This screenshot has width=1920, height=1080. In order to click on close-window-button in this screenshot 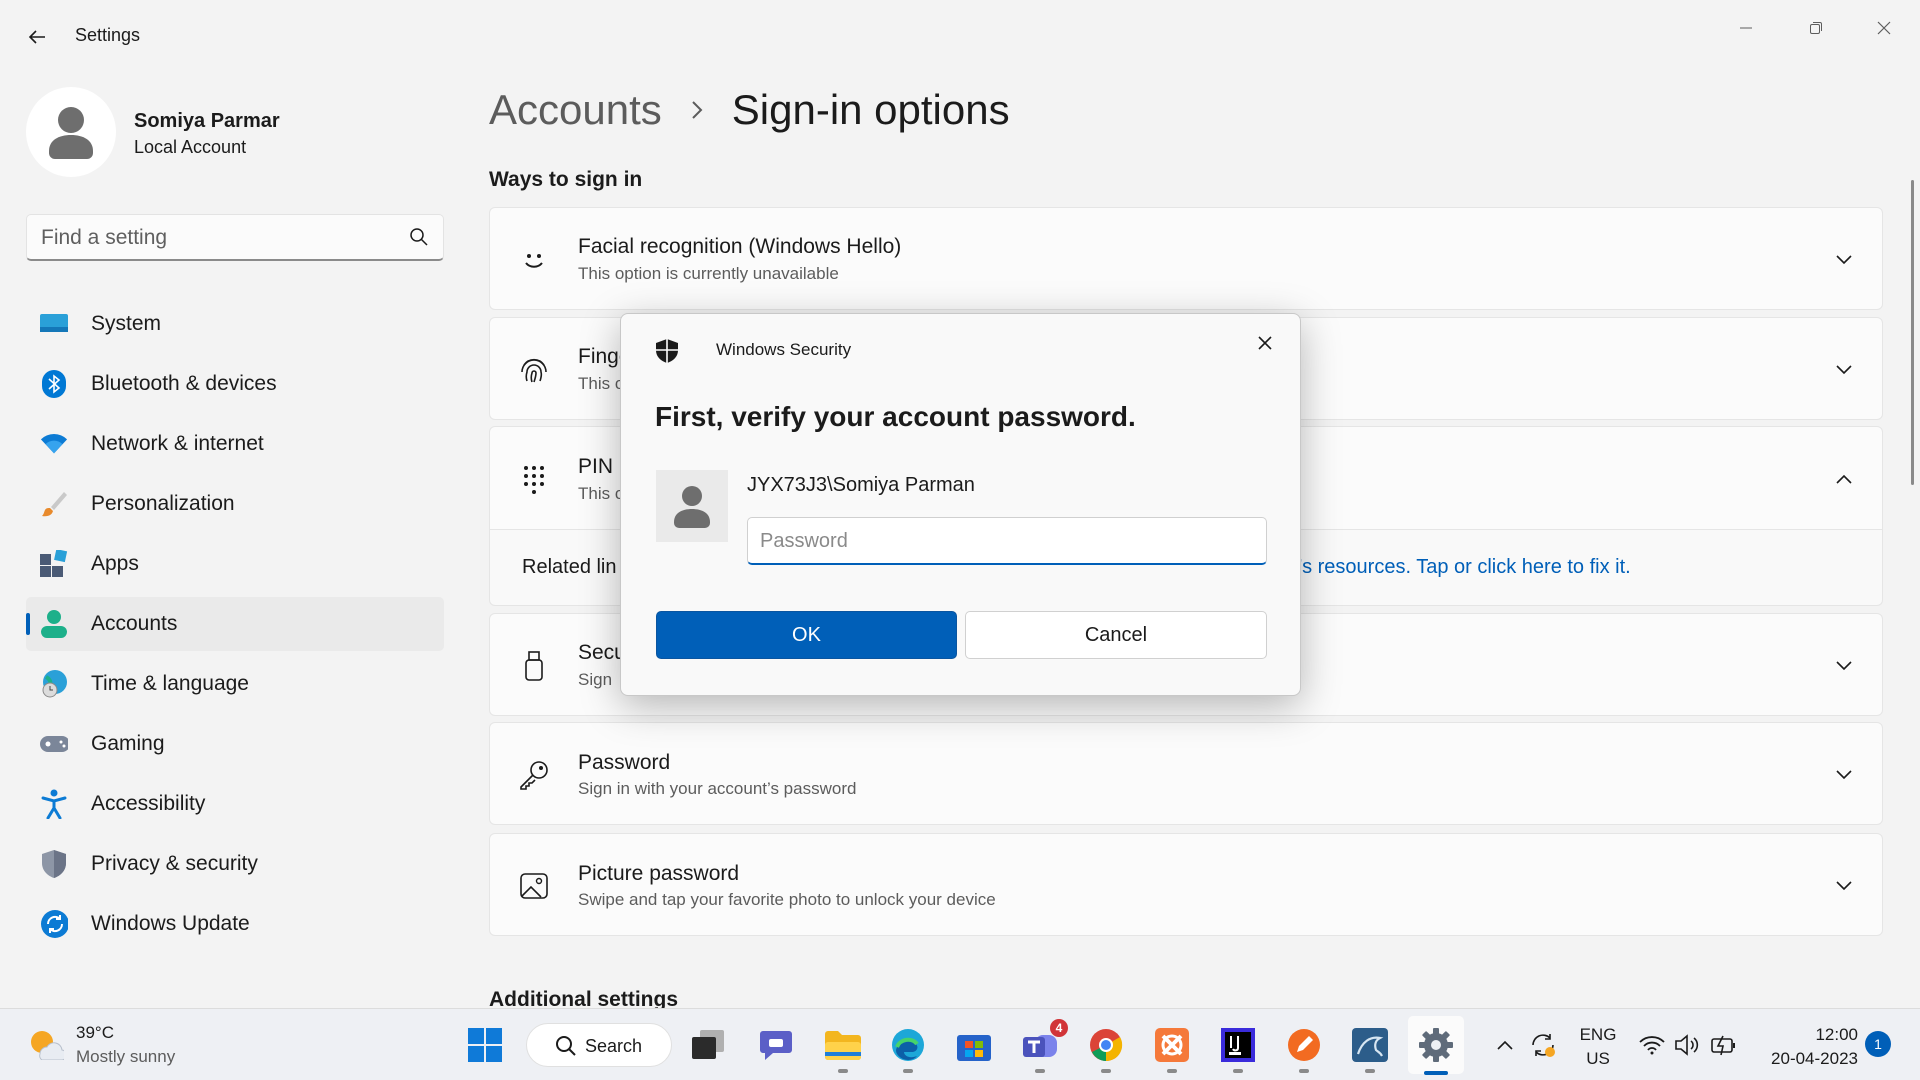, I will do `click(1884, 28)`.